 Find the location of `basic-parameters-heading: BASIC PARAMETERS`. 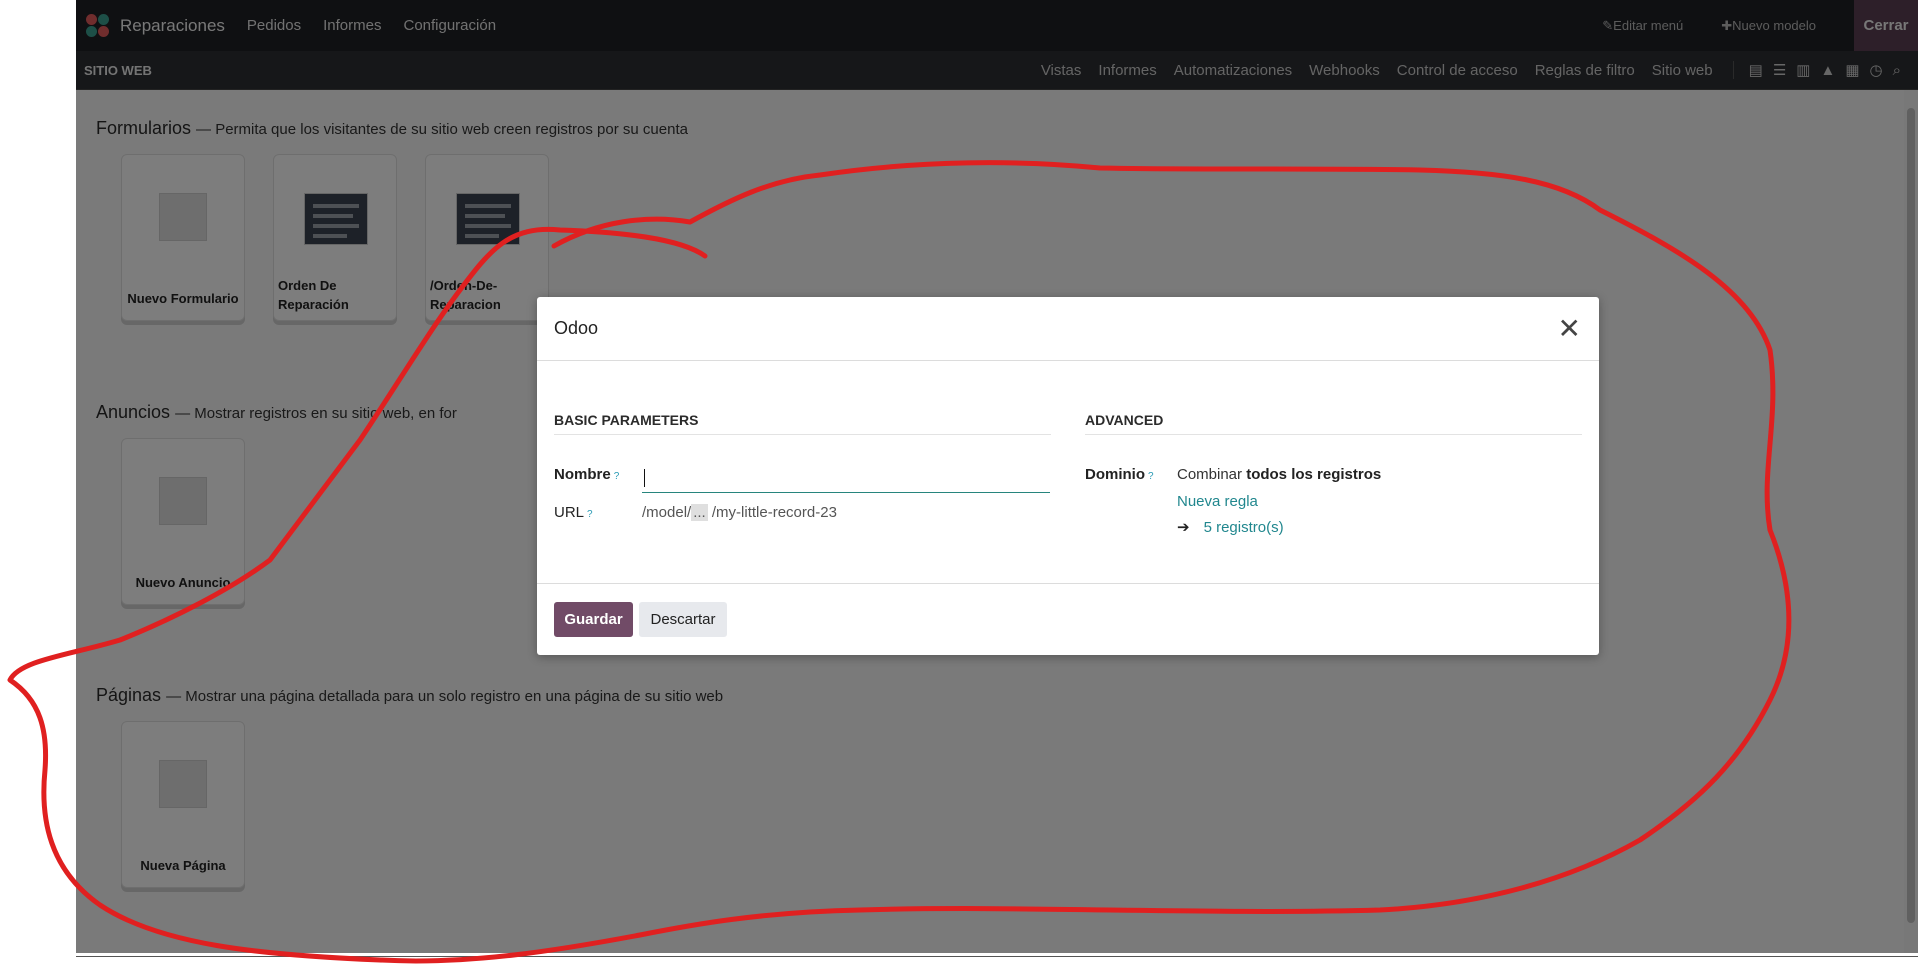

basic-parameters-heading: BASIC PARAMETERS is located at coordinates (802, 423).